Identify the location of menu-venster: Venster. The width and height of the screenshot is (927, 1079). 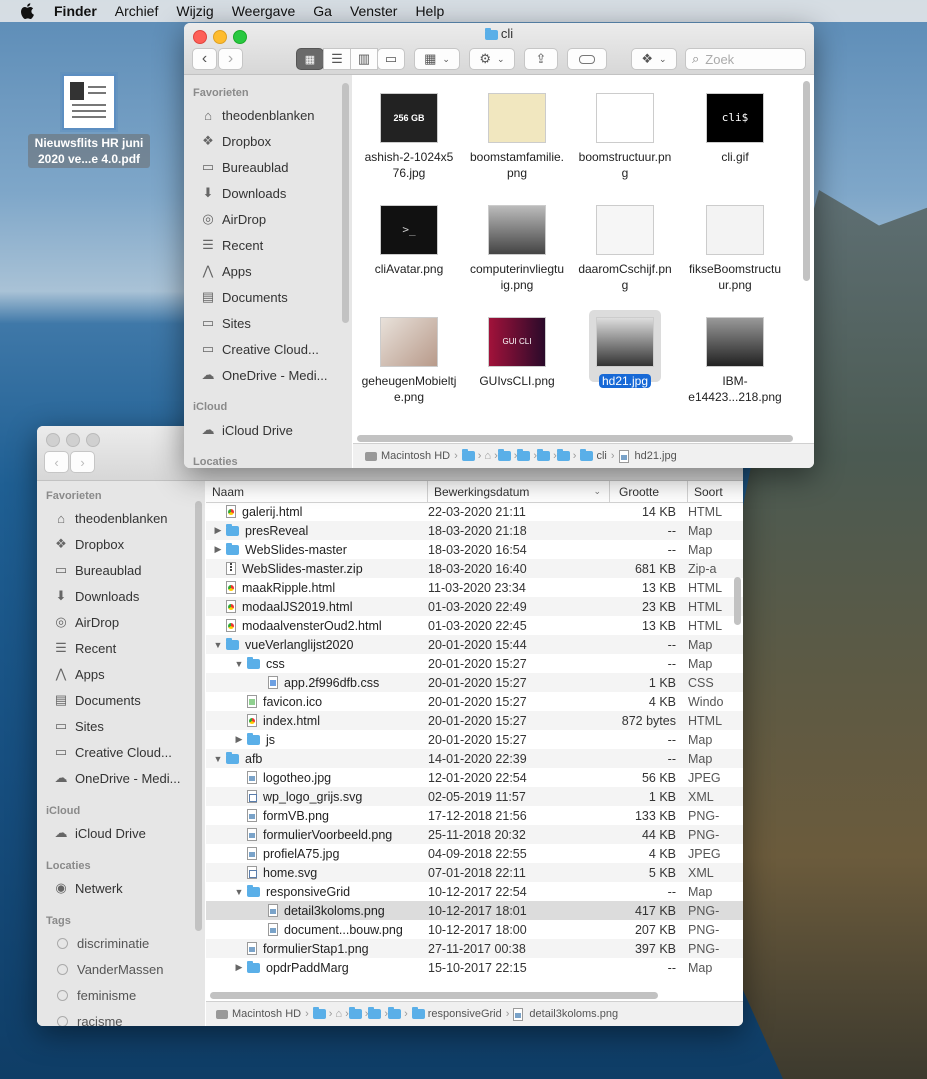
(373, 11).